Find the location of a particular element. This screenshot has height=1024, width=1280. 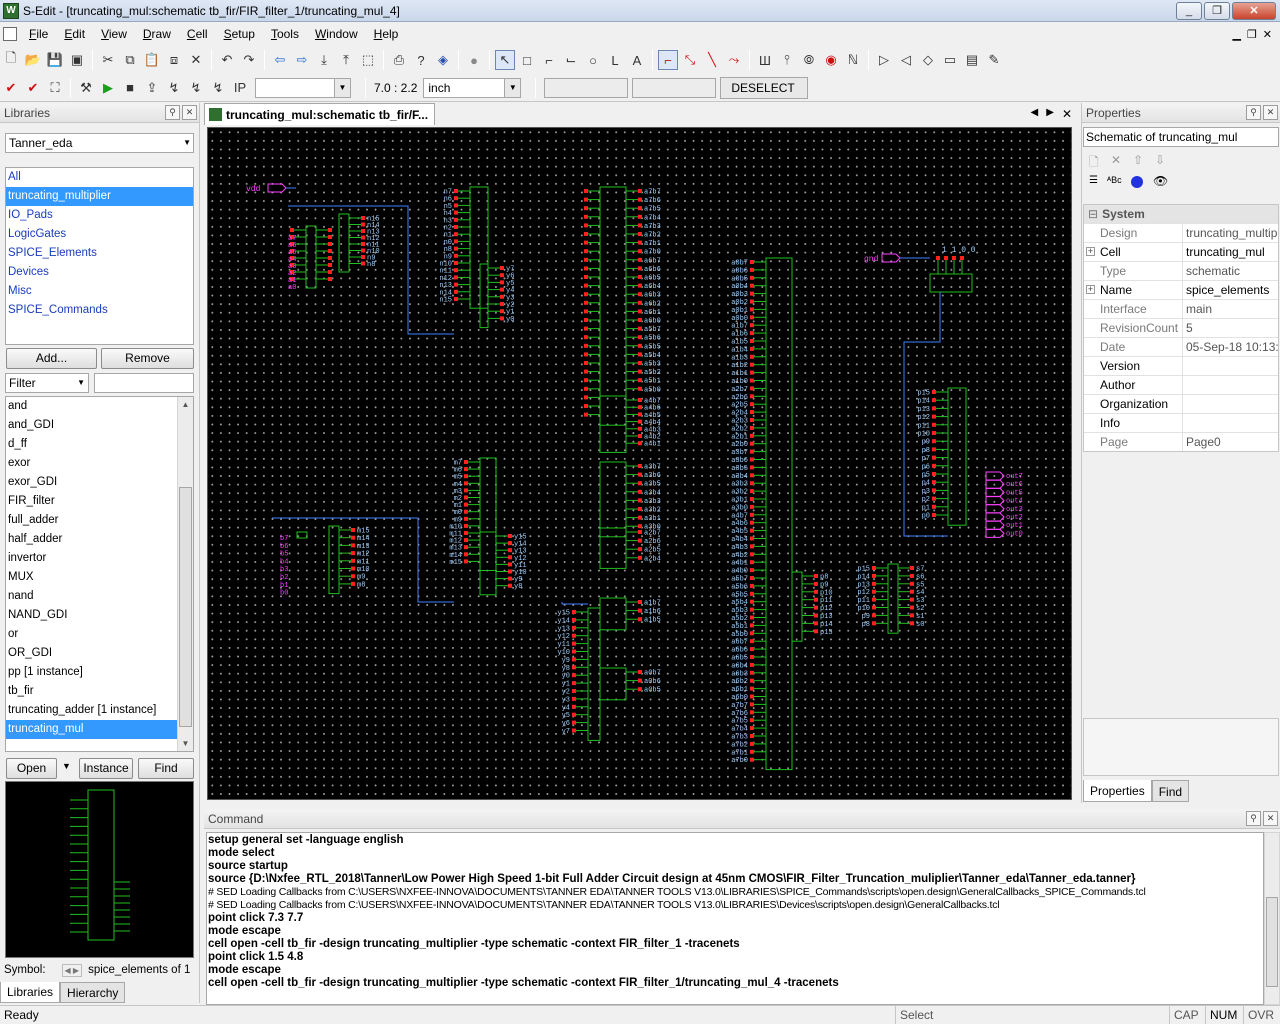

close-button: ✕ is located at coordinates (1254, 10).